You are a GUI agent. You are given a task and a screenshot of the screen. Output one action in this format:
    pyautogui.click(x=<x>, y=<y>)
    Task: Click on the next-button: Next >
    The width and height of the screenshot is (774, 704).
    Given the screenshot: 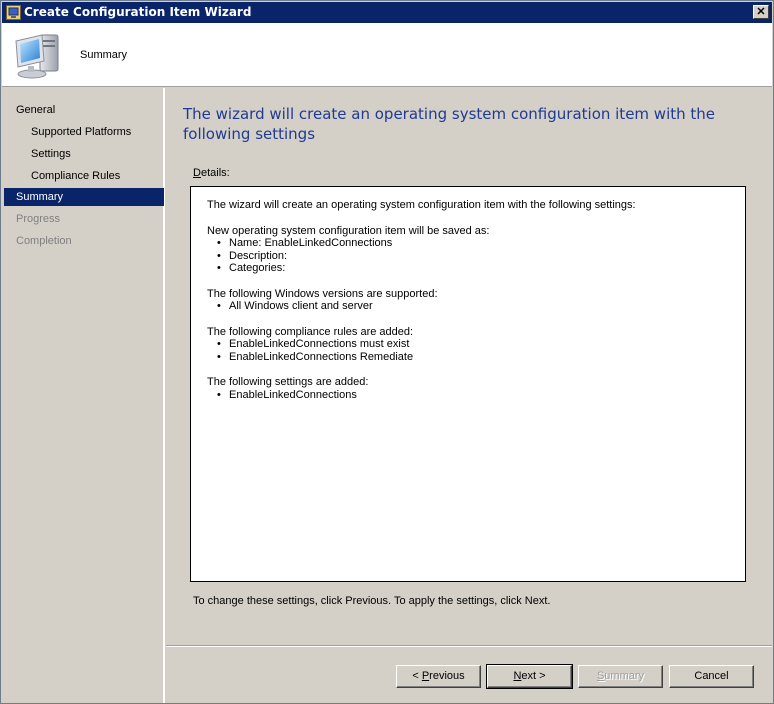 What is the action you would take?
    pyautogui.click(x=529, y=676)
    